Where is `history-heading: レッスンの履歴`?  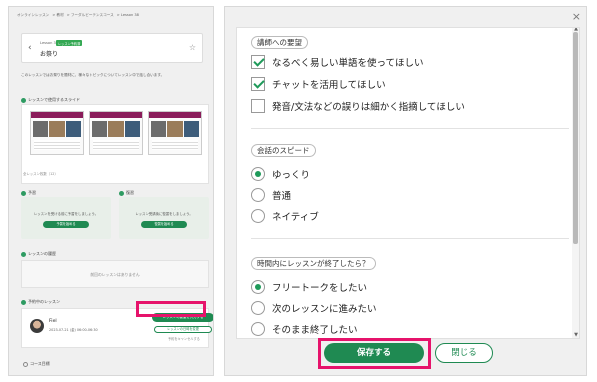
history-heading: レッスンの履歴 is located at coordinates (38, 254).